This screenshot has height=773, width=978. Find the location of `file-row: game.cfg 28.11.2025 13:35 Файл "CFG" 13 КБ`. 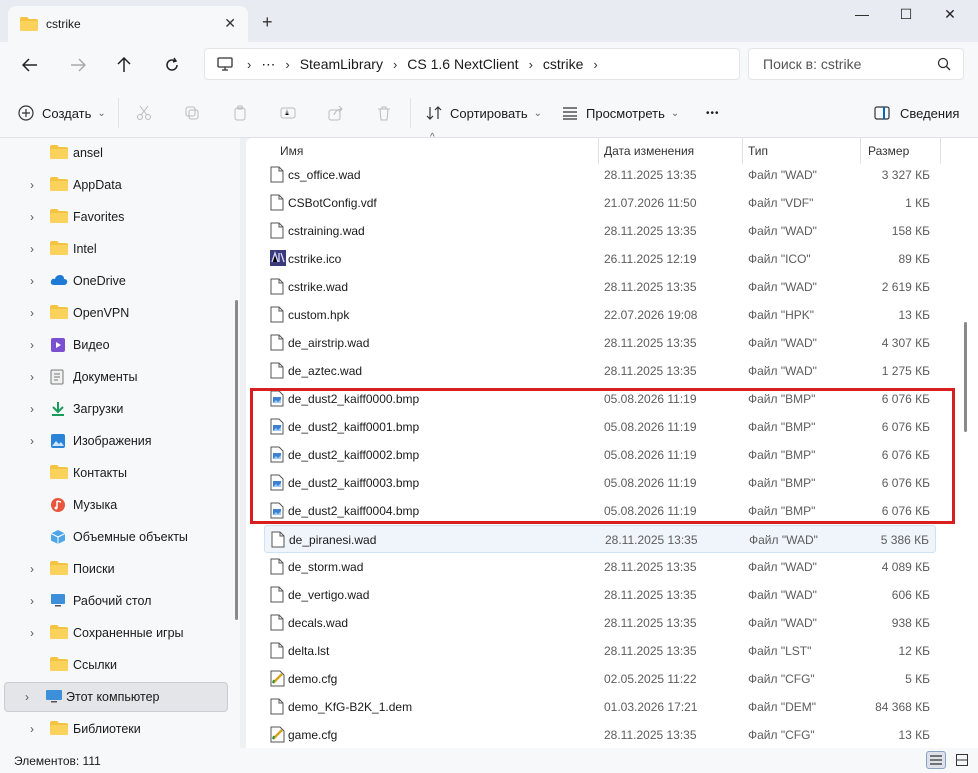

file-row: game.cfg 28.11.2025 13:35 Файл "CFG" 13 КБ is located at coordinates (600, 735).